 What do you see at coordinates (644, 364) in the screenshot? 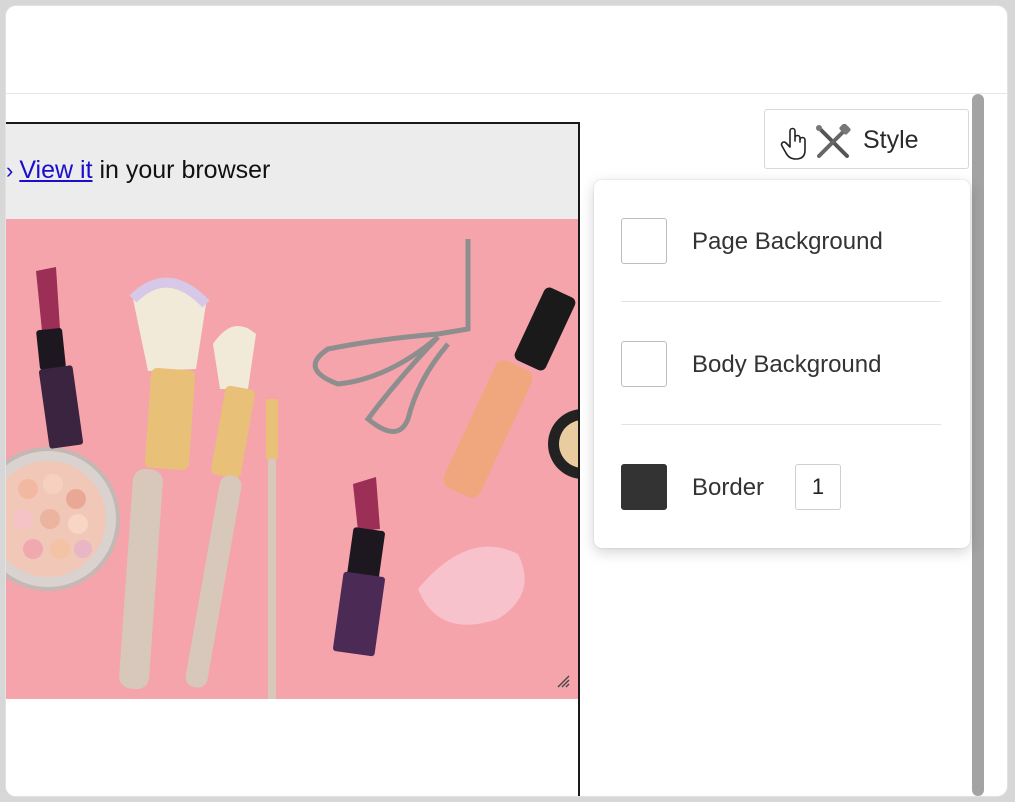
I see `body-background-swatch` at bounding box center [644, 364].